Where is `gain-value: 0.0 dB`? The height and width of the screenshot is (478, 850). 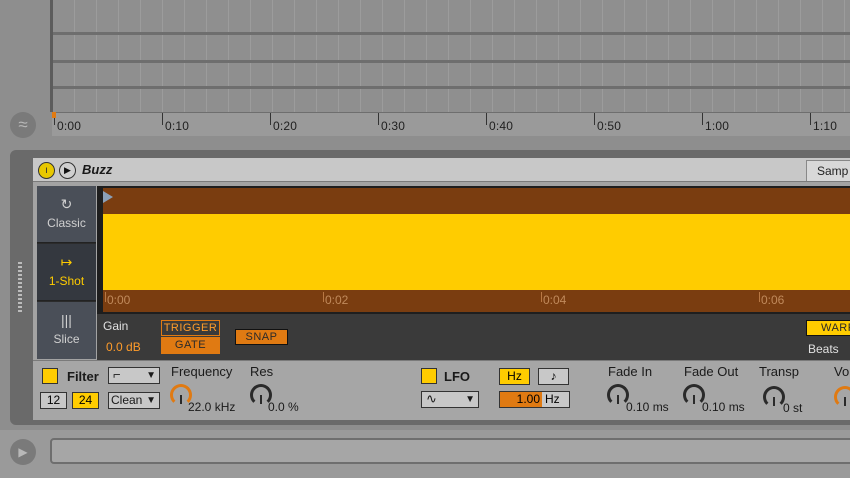
gain-value: 0.0 dB is located at coordinates (123, 347).